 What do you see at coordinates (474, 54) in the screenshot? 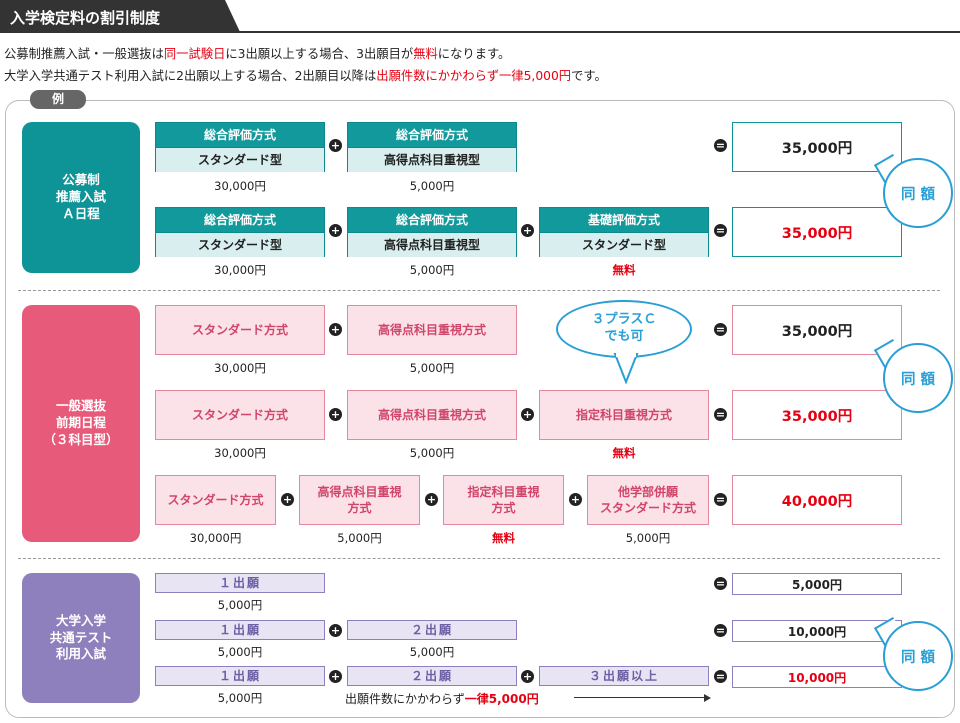
I see `intro-text: になります。` at bounding box center [474, 54].